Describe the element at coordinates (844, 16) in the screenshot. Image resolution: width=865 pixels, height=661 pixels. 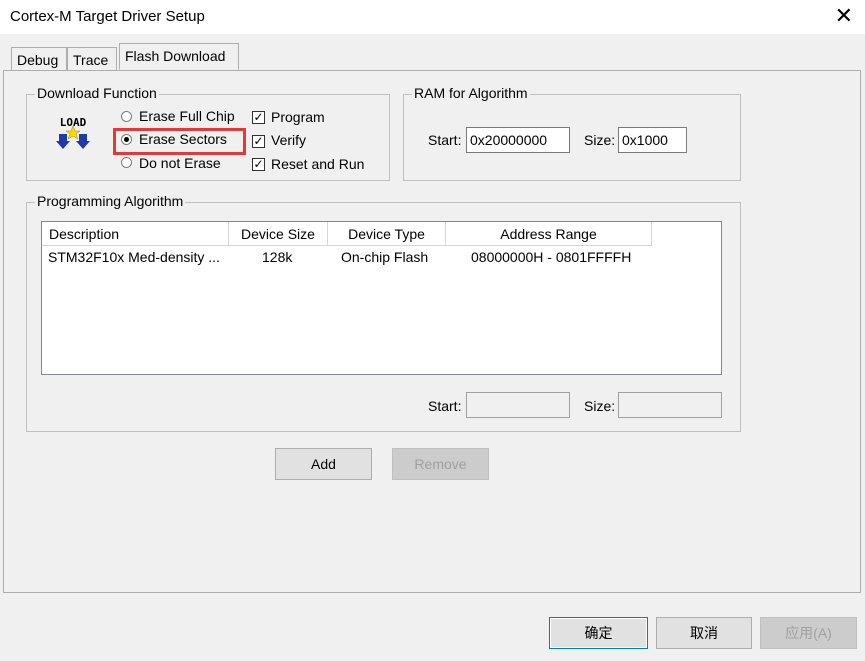
I see `close-icon: ✕` at that location.